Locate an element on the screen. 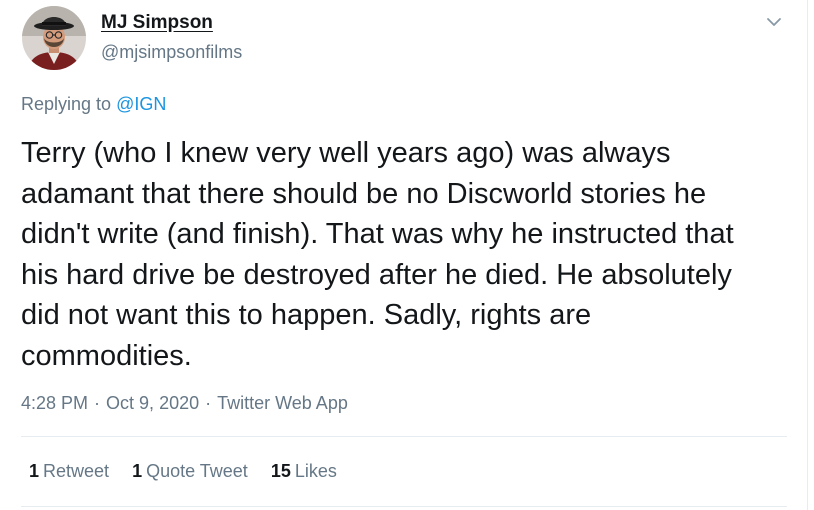 The image size is (814, 510). tweet-date: Oct 9, 2020 is located at coordinates (152, 403).